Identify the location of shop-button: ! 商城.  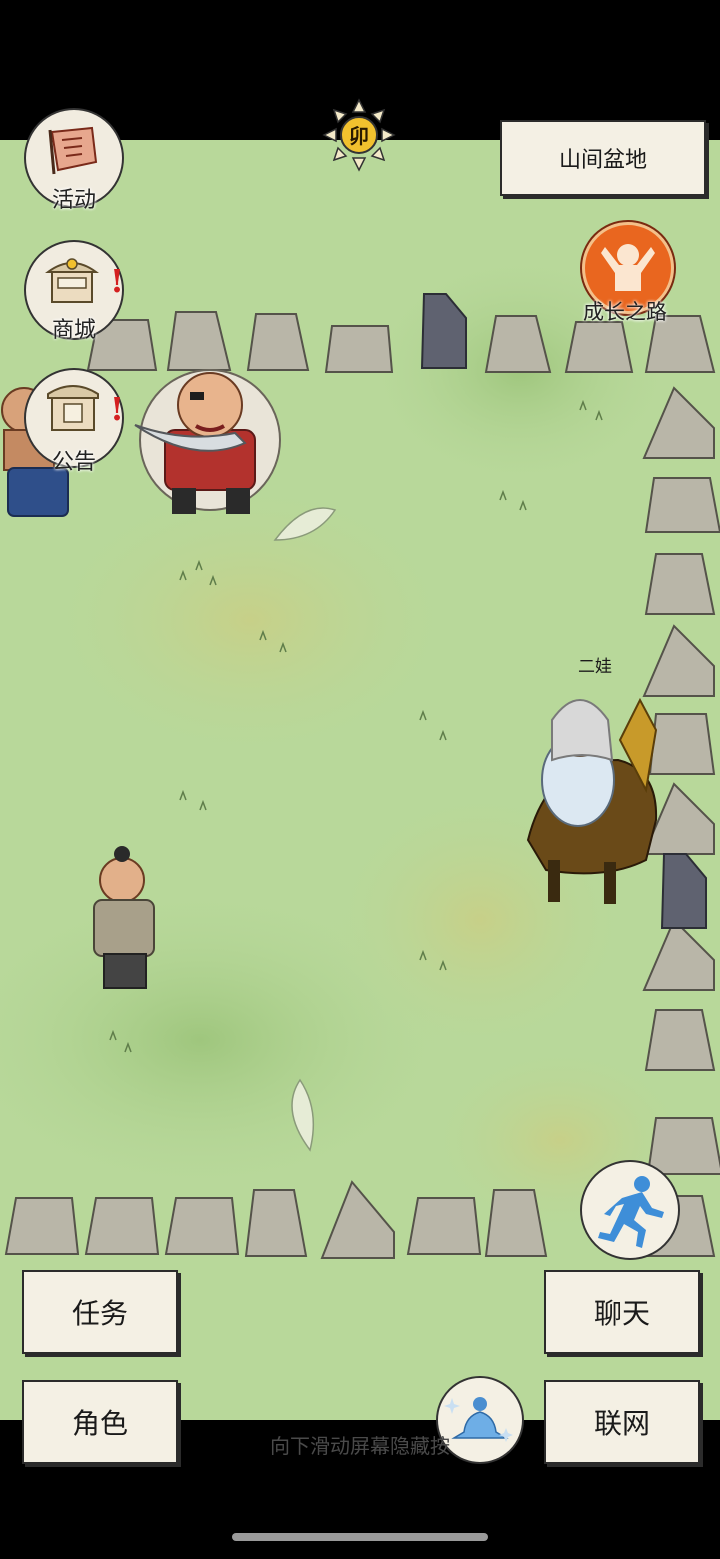
(74, 291).